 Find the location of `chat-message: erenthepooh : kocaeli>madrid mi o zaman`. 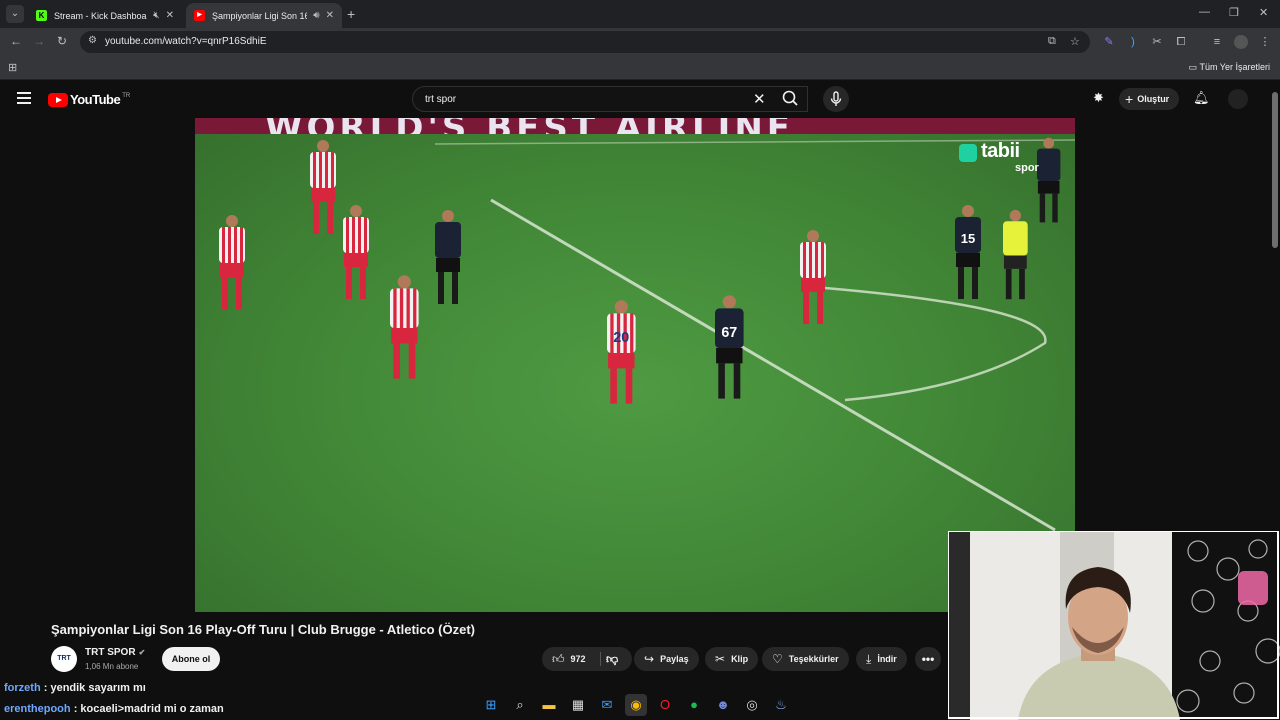

chat-message: erenthepooh : kocaeli>madrid mi o zaman is located at coordinates (114, 709).